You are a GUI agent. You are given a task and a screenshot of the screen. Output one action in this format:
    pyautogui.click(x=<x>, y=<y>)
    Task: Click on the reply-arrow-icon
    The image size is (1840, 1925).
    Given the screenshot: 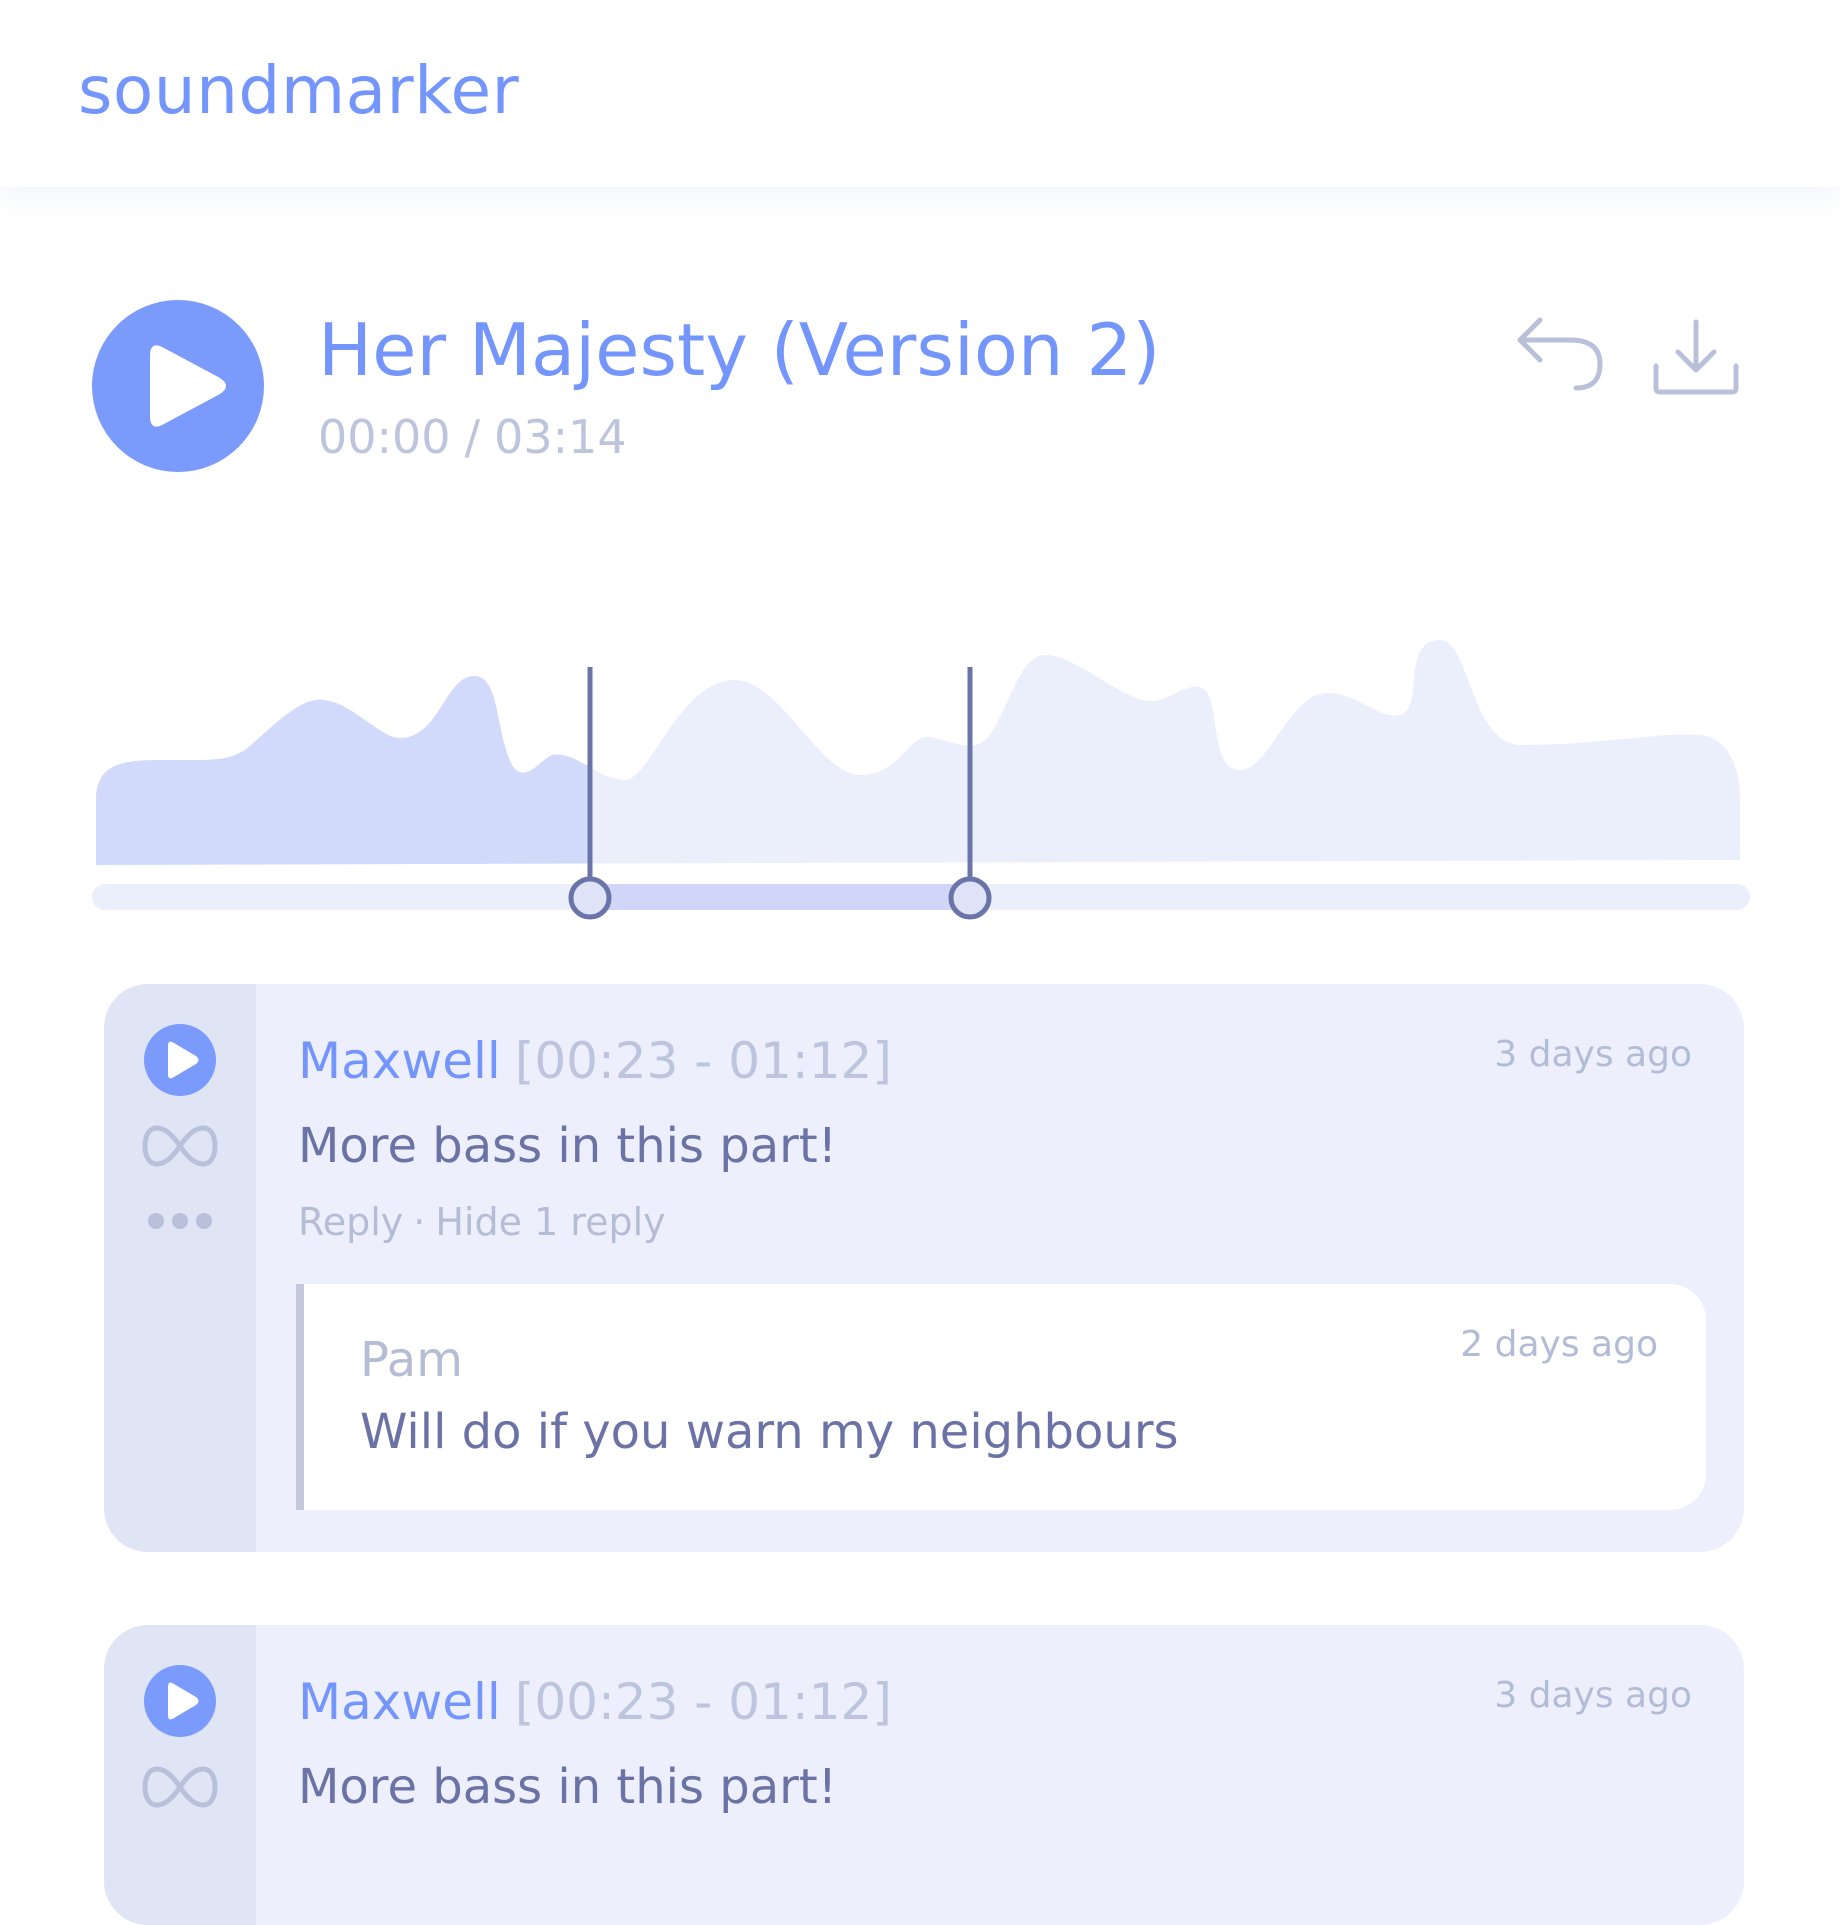 What is the action you would take?
    pyautogui.click(x=1560, y=354)
    